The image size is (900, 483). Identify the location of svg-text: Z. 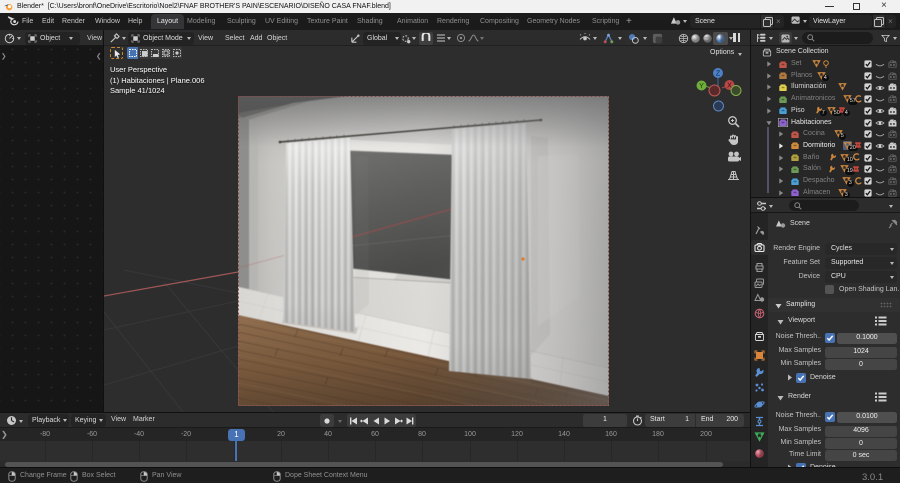
(718, 74).